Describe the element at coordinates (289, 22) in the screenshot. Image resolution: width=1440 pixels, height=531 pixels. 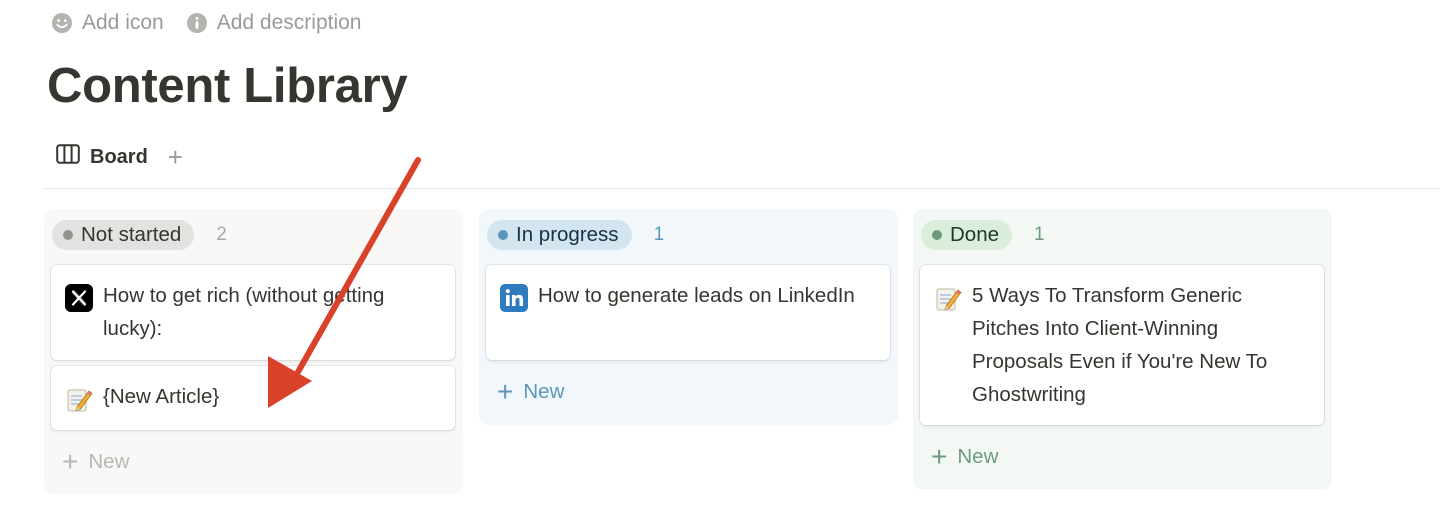
I see `add-description-label: Add description` at that location.